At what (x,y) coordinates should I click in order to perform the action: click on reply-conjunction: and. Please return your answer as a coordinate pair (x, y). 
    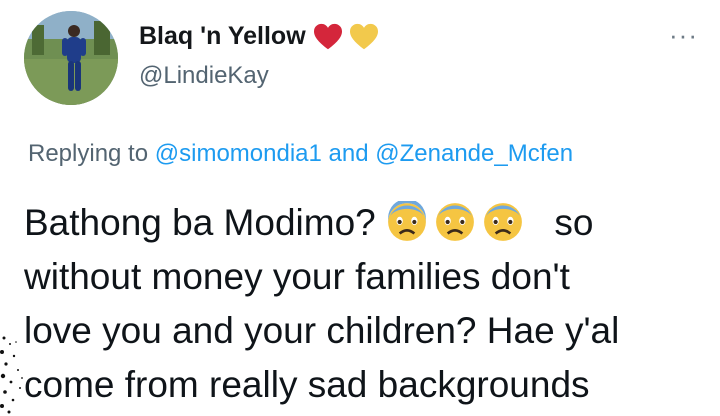
    Looking at the image, I should click on (348, 153).